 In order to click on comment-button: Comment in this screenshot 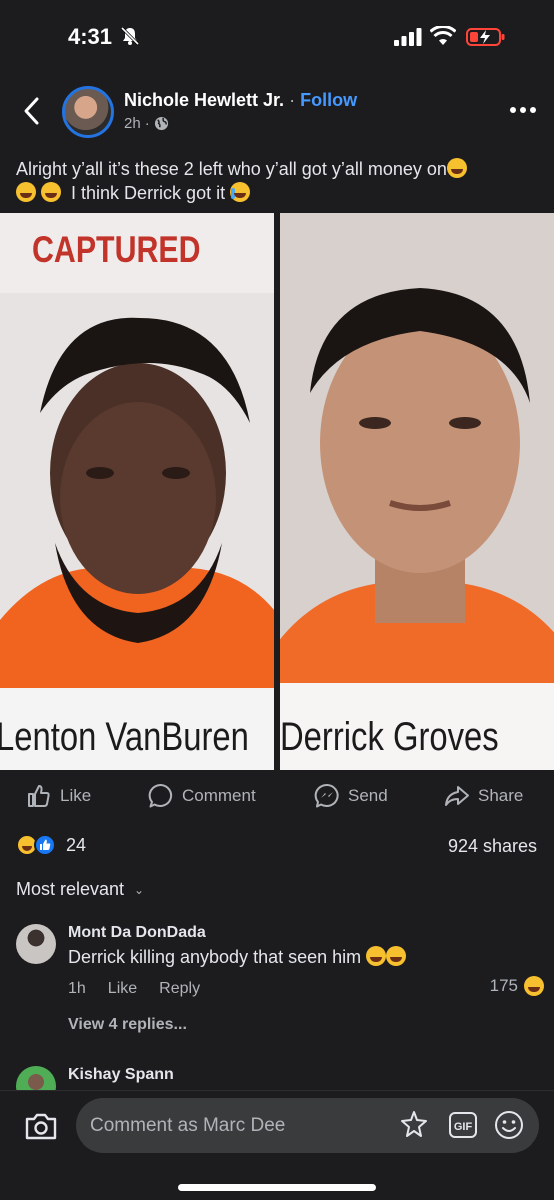, I will do `click(202, 796)`.